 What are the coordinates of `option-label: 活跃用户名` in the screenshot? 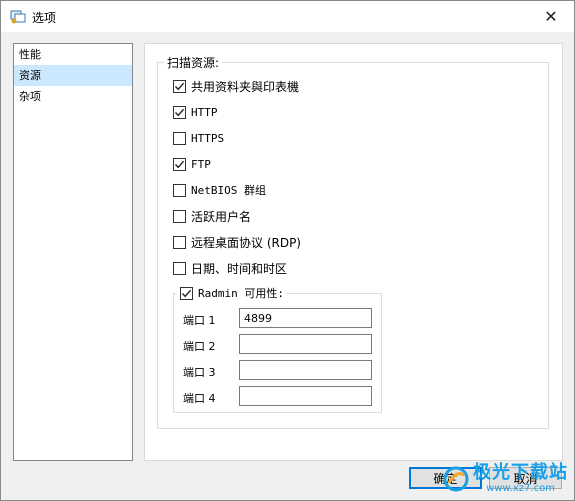 It's located at (221, 216).